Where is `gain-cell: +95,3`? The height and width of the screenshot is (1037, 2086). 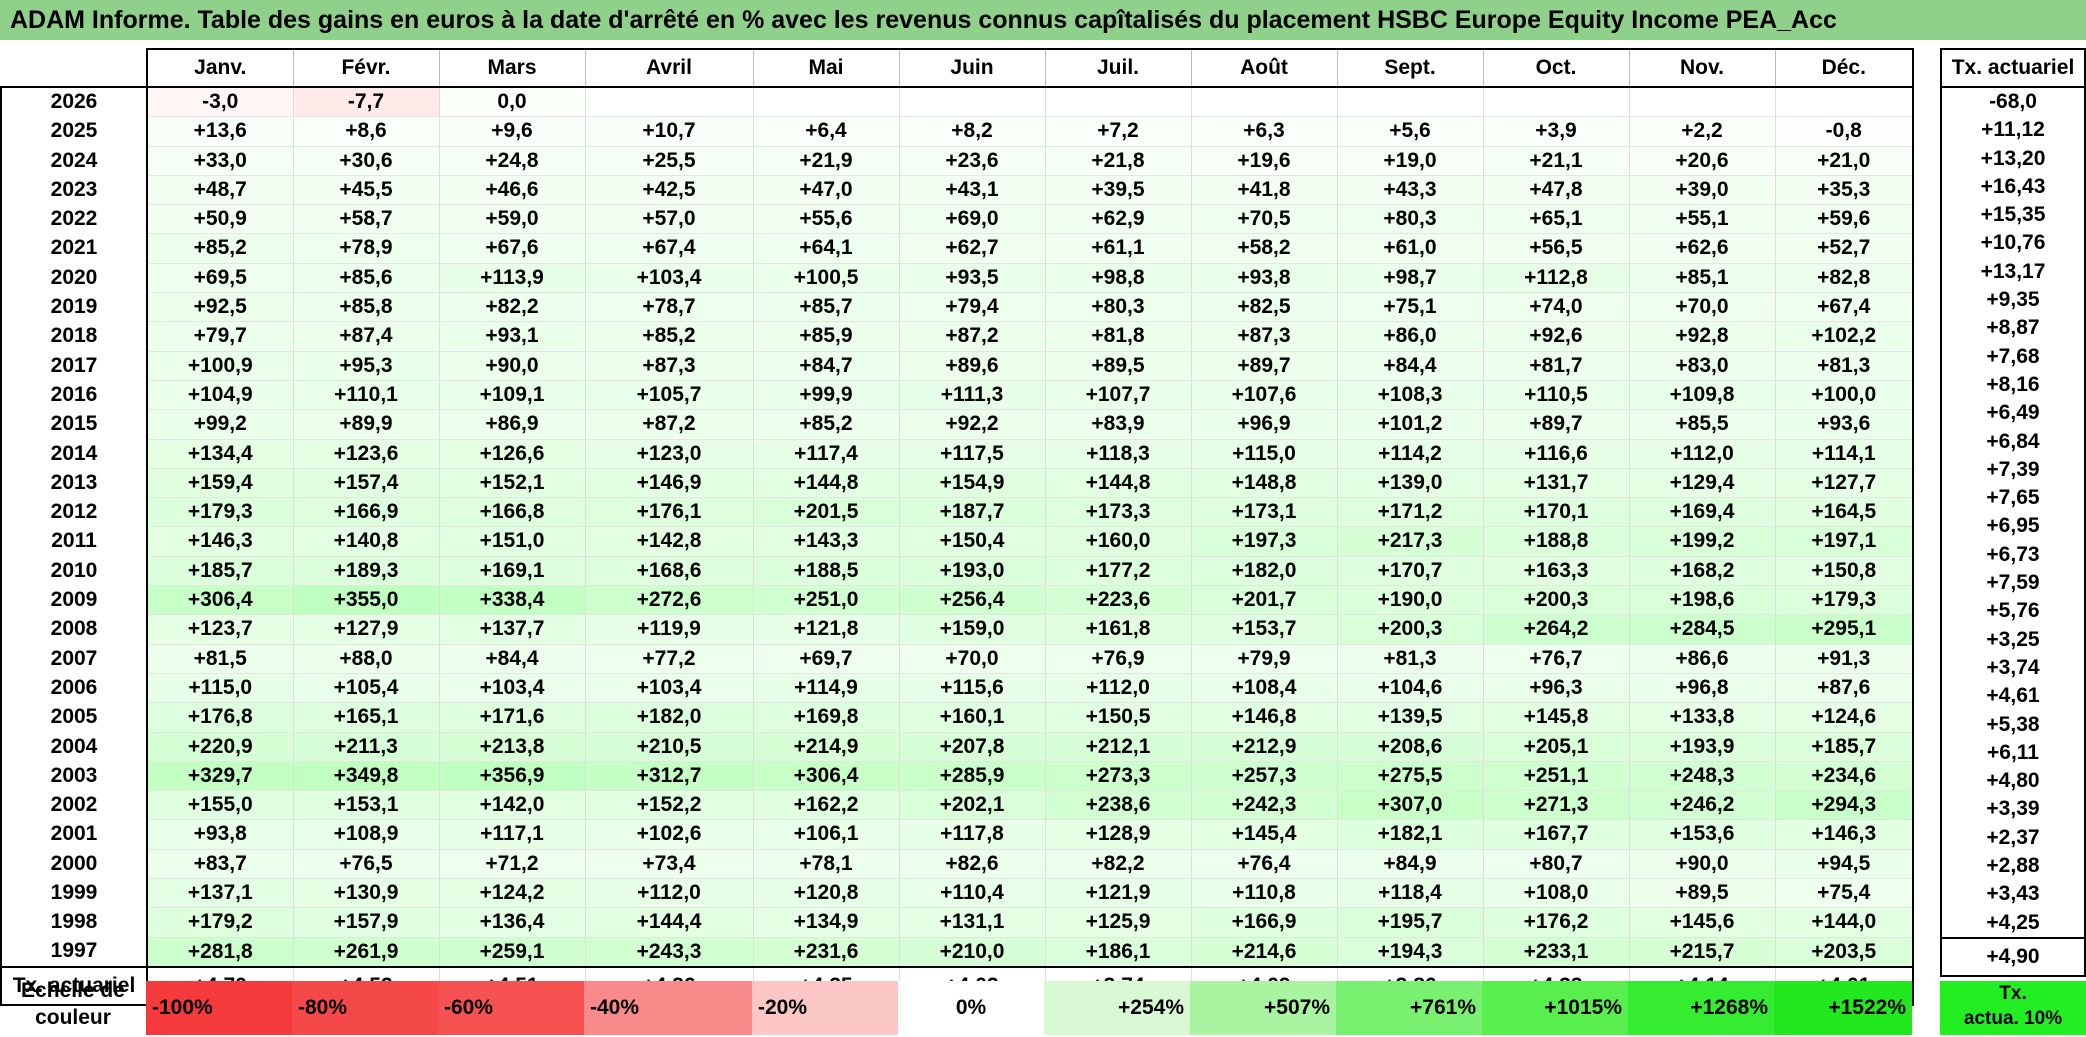 gain-cell: +95,3 is located at coordinates (365, 366).